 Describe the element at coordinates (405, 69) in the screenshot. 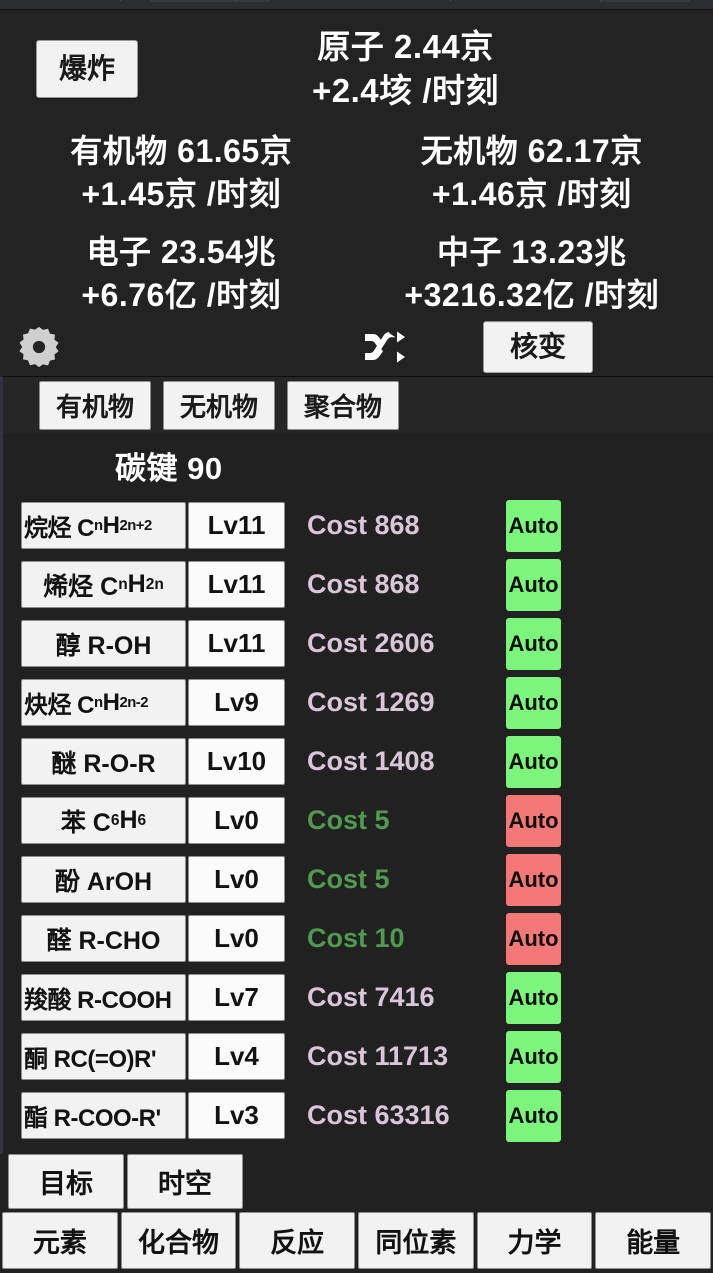

I see `atoms-readout: 原子 2.44京 +2.4垓 /时刻` at that location.